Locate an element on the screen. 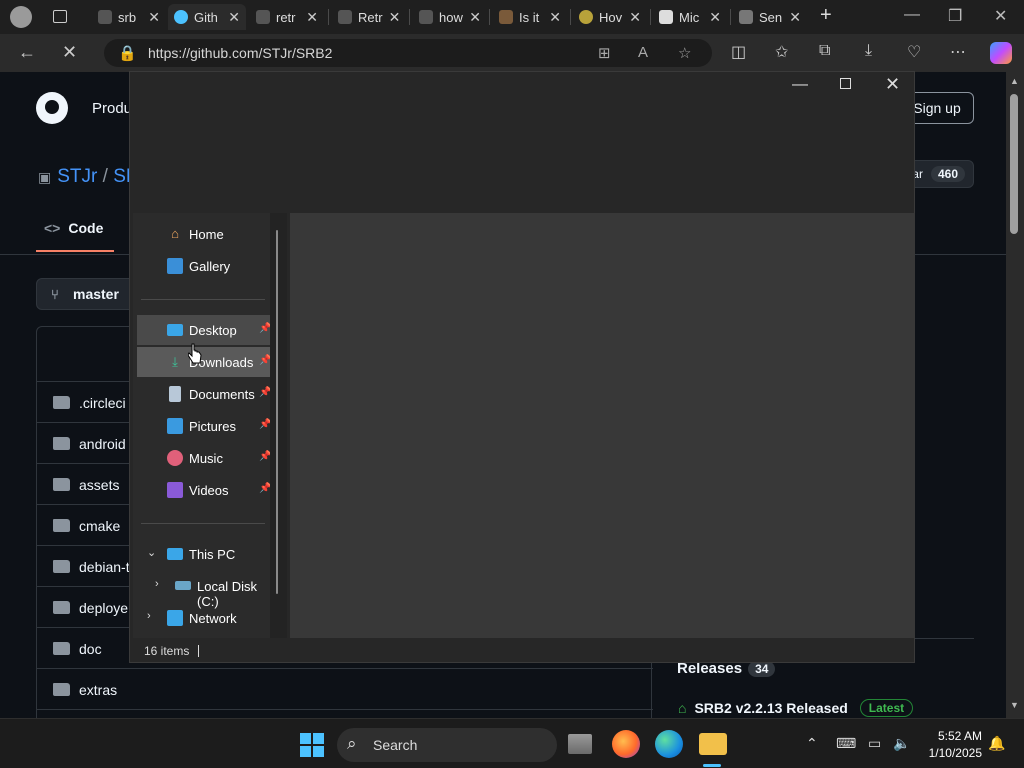  stop-loading-button: ✕ is located at coordinates (69, 52).